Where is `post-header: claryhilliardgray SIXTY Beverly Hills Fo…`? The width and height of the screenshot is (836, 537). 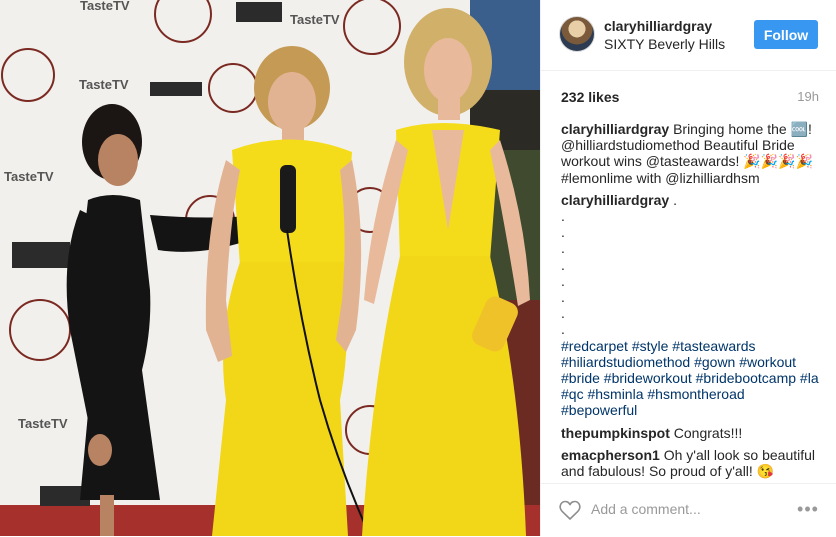
post-header: claryhilliardgray SIXTY Beverly Hills Fo… is located at coordinates (688, 35).